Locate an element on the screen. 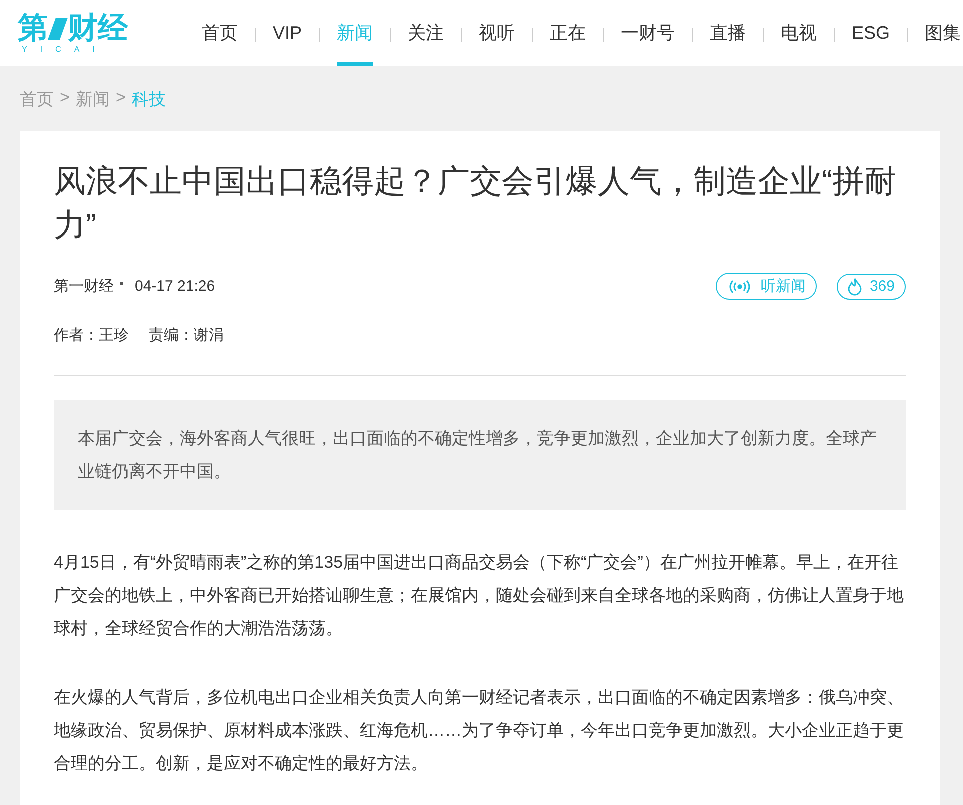  broadcast-icon is located at coordinates (739, 286).